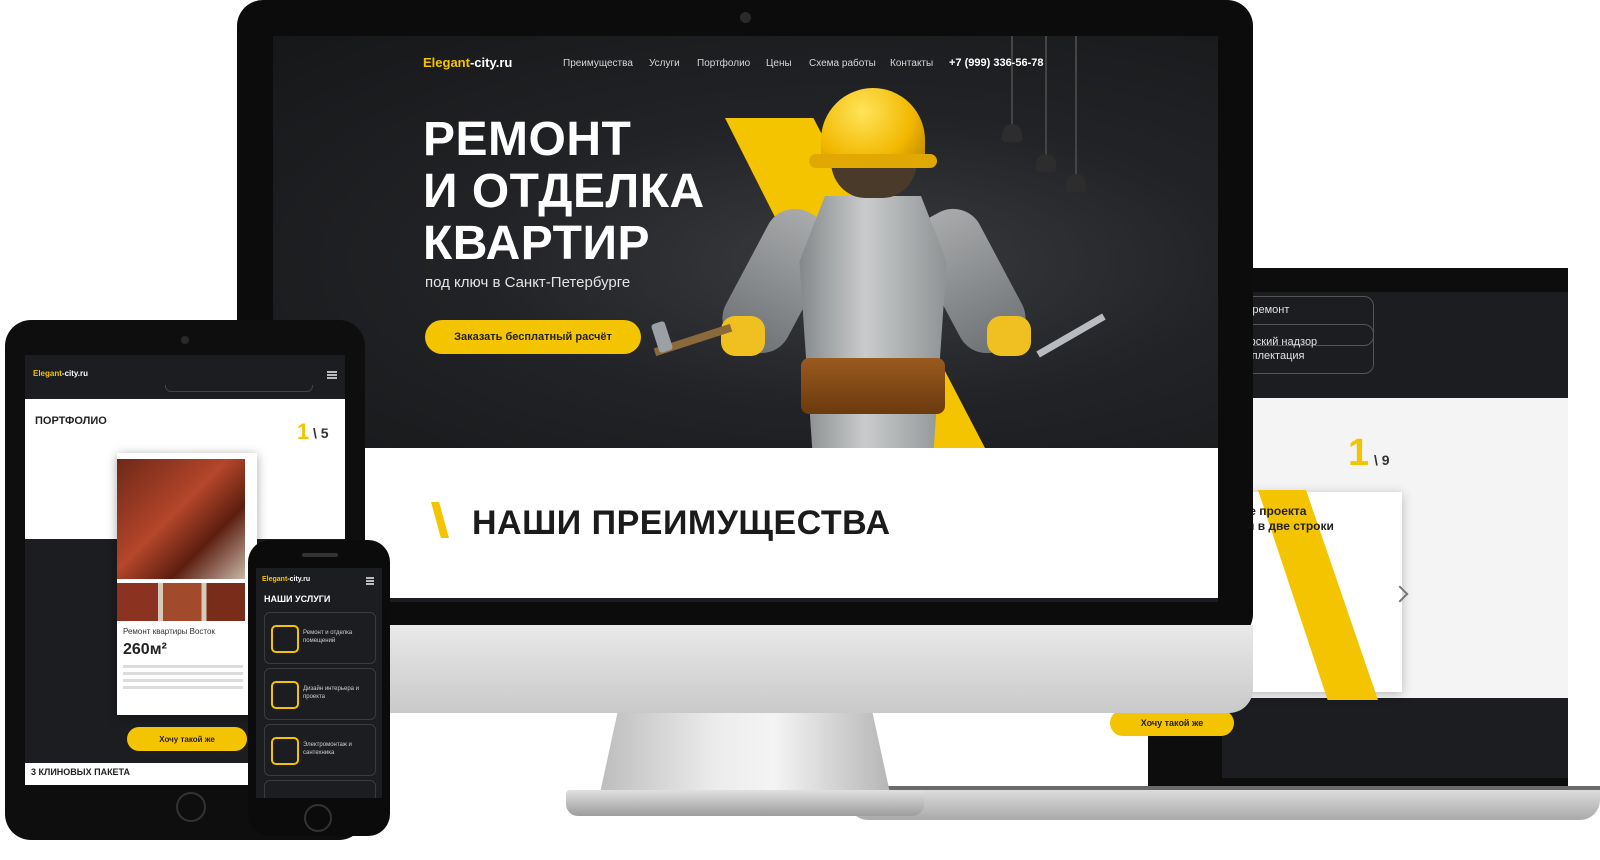 Image resolution: width=1600 pixels, height=860 pixels. I want to click on site-logo: Elegant-city.ru, so click(467, 62).